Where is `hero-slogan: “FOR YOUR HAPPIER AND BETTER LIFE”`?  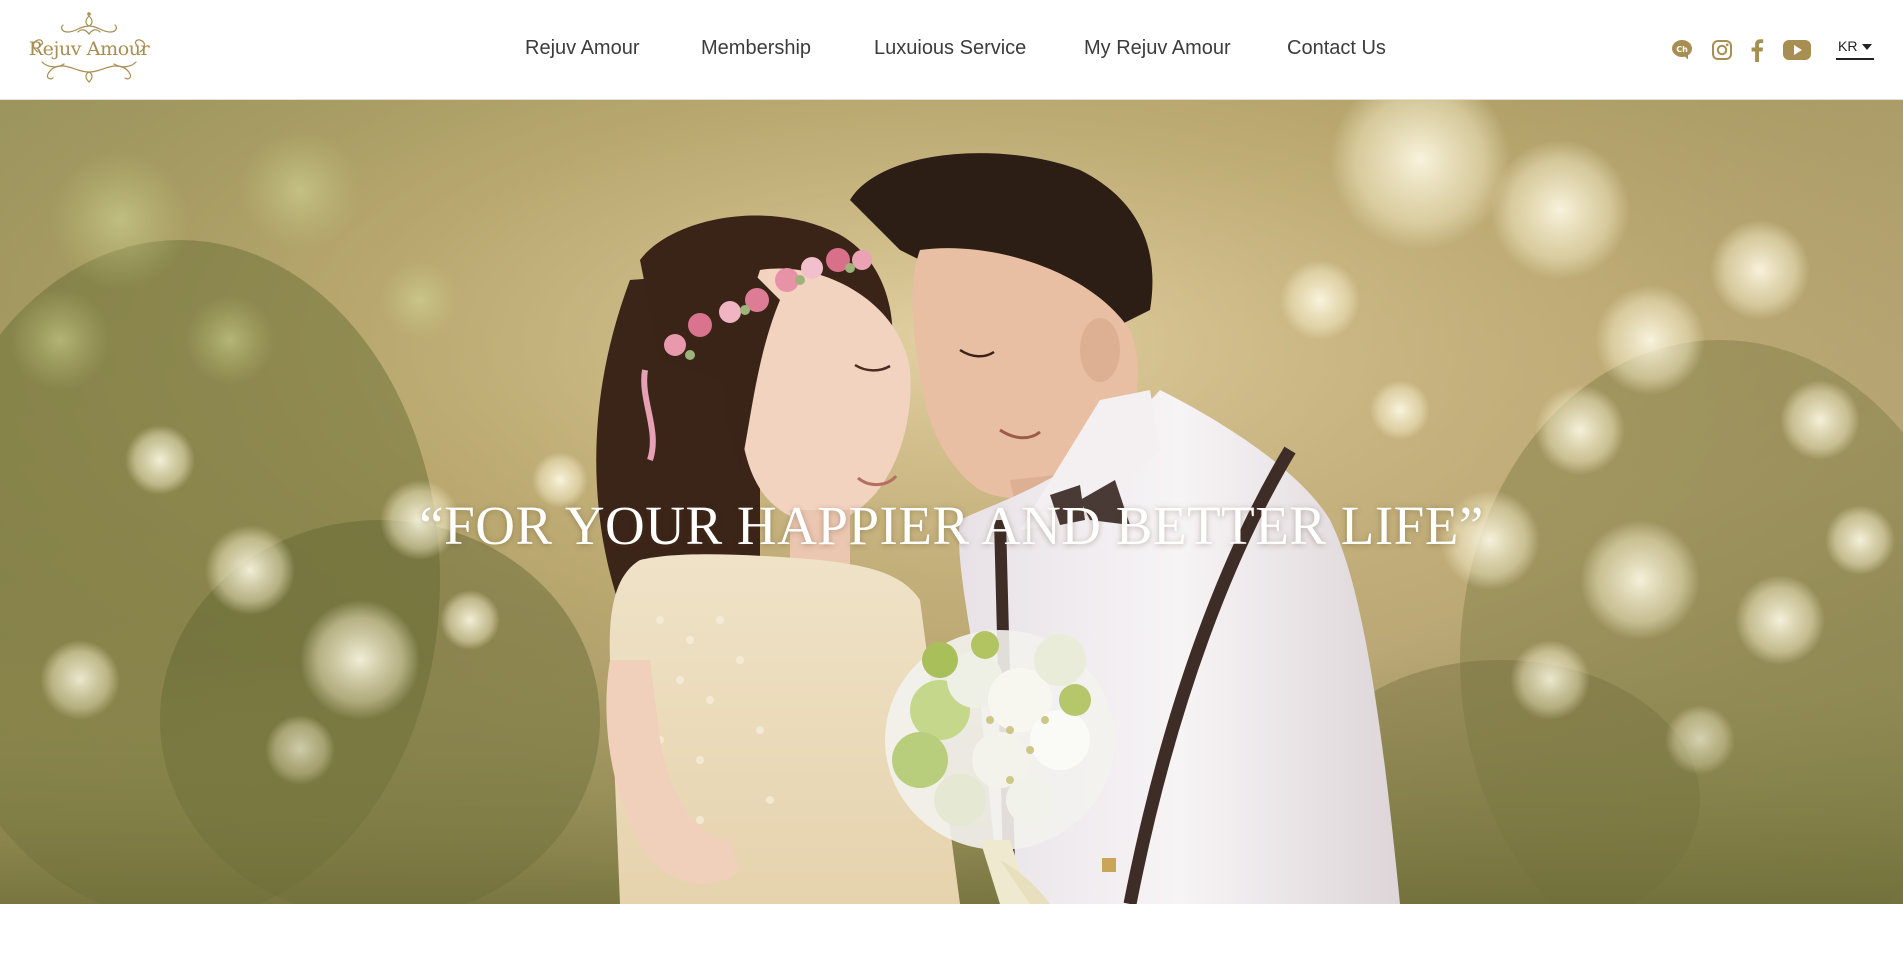 hero-slogan: “FOR YOUR HAPPIER AND BETTER LIFE” is located at coordinates (951, 525).